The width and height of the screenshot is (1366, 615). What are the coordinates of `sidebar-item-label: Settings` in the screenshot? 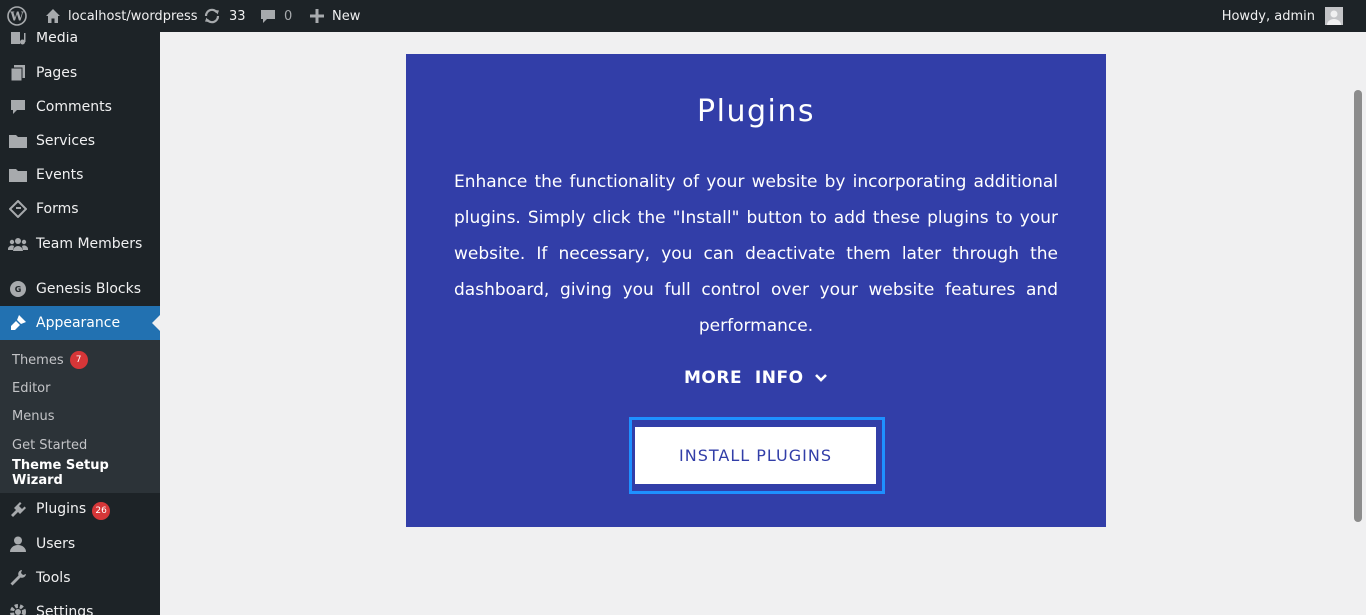 It's located at (65, 609).